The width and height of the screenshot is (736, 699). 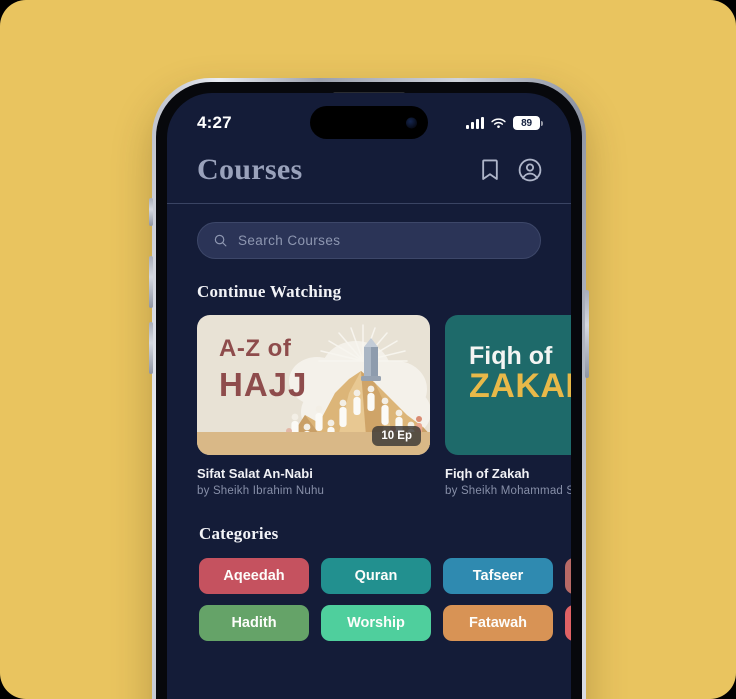 I want to click on category-pill: Aqeedah, so click(x=254, y=576).